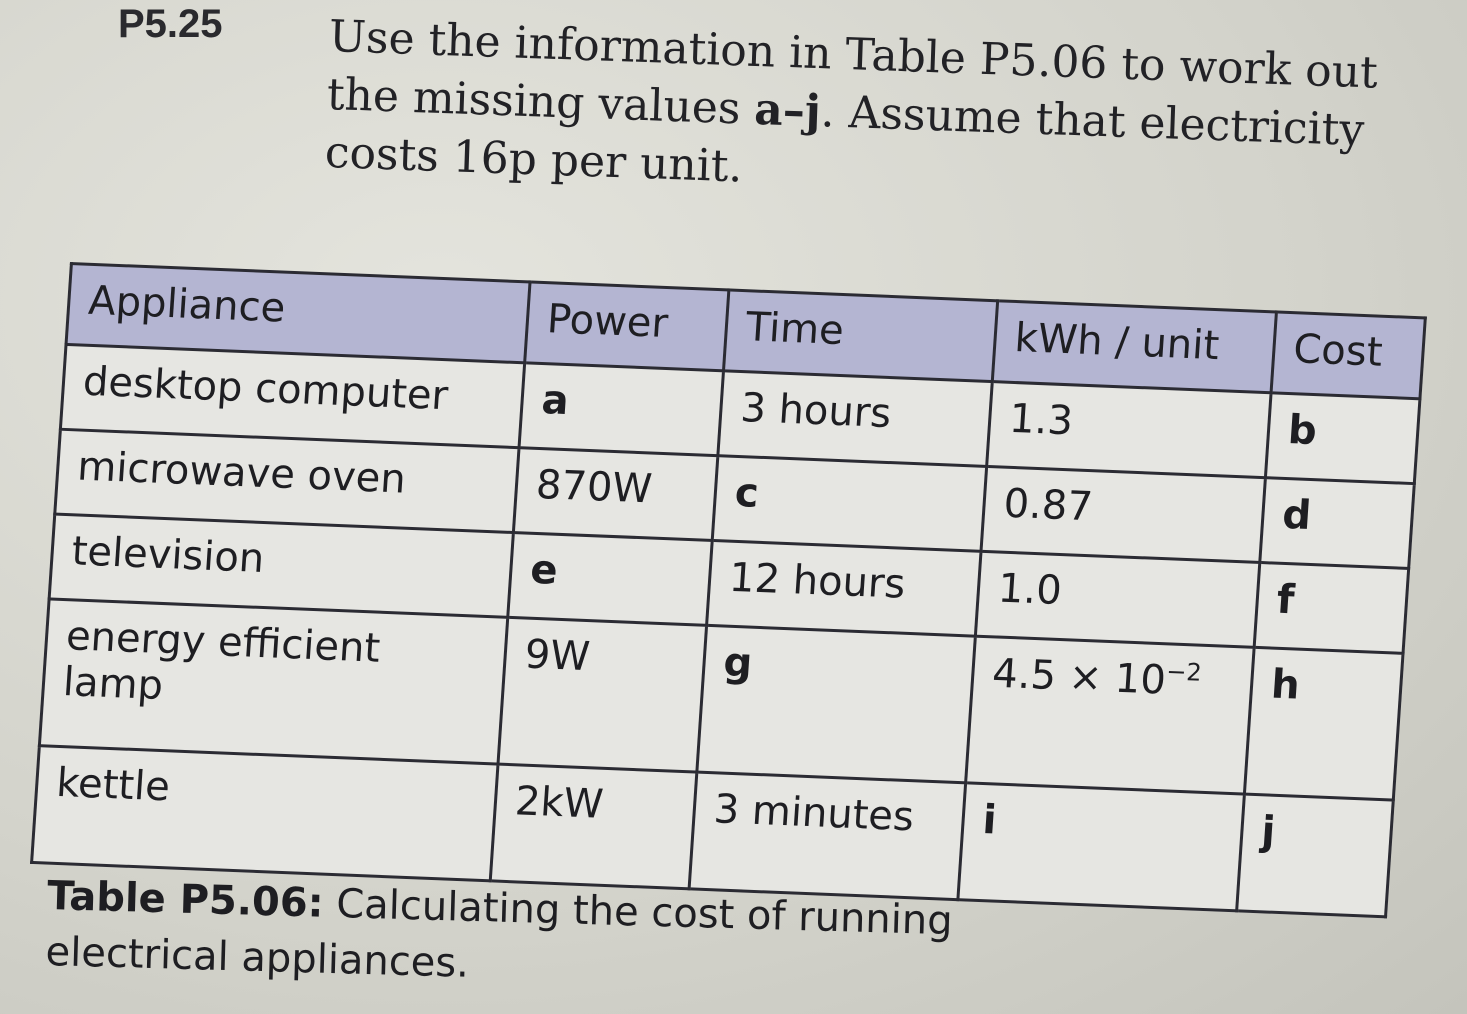 The image size is (1467, 1014). Describe the element at coordinates (1110, 715) in the screenshot. I see `cell-kwh: 4.5 × 10−2` at that location.